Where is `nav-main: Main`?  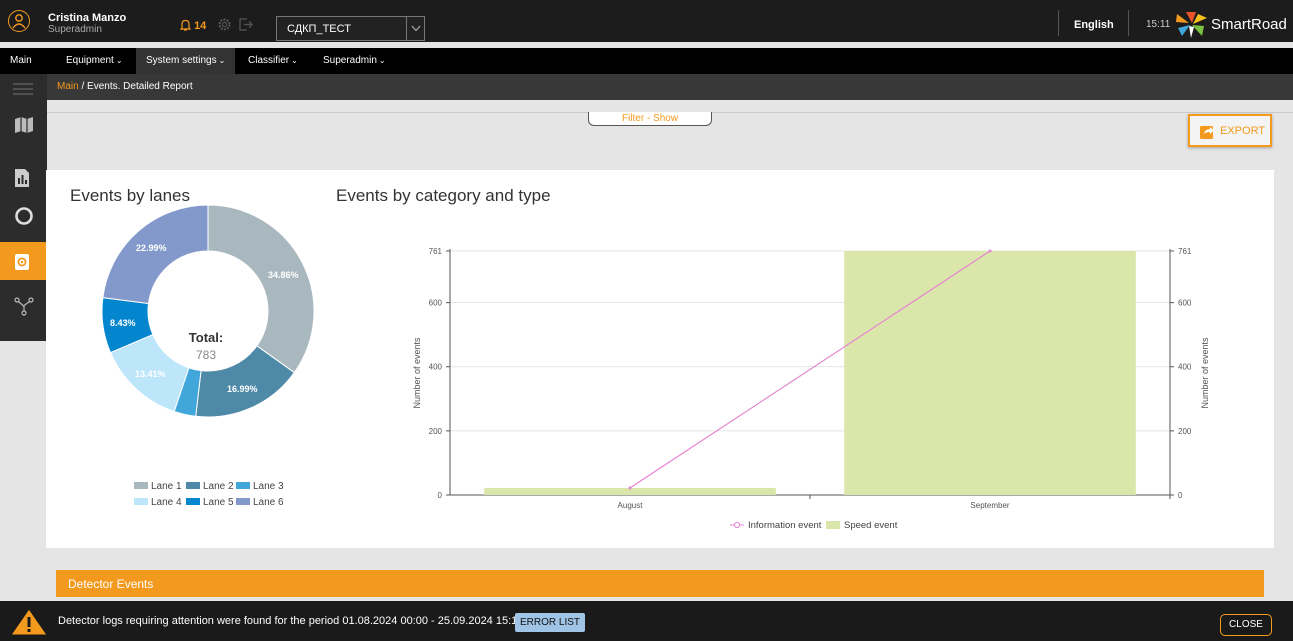
nav-main: Main is located at coordinates (21, 61).